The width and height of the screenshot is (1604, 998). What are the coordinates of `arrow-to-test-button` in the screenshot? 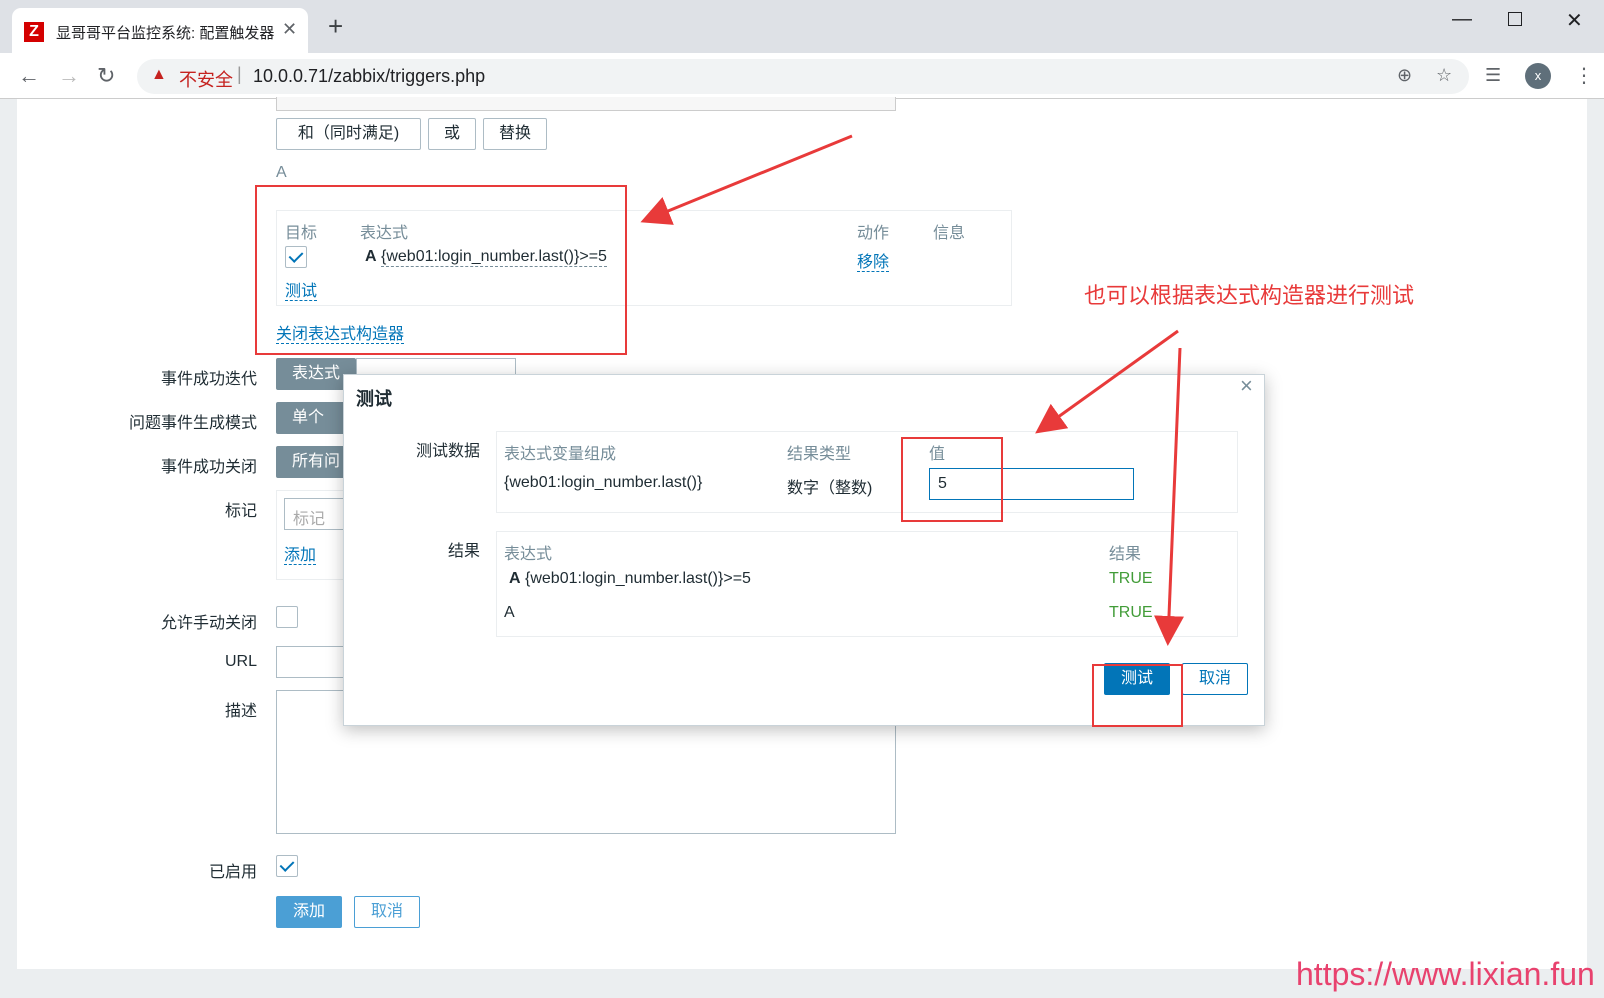 It's located at (1168, 496).